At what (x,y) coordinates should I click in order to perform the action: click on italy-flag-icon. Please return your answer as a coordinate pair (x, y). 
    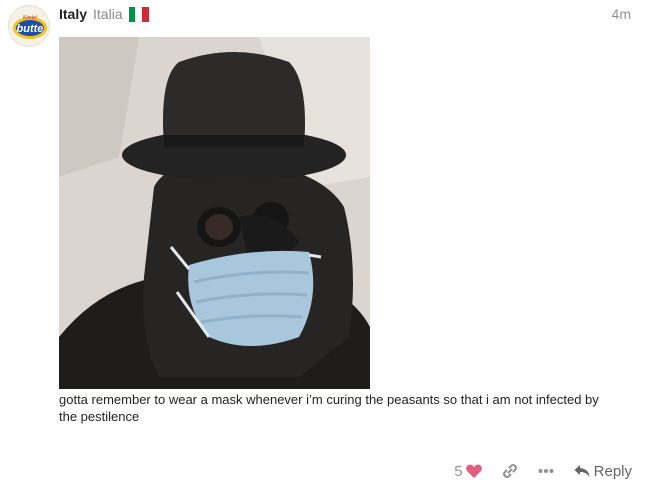
    Looking at the image, I should click on (138, 14).